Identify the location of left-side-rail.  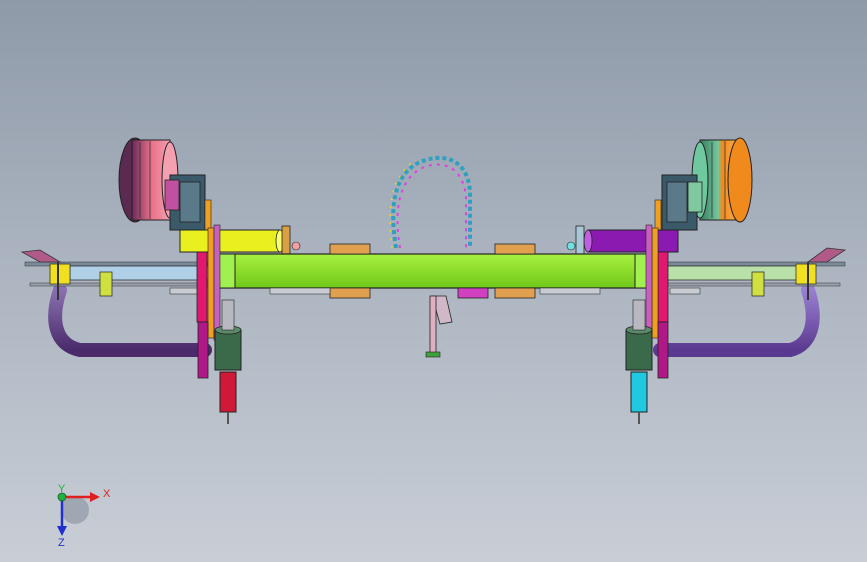
(120, 274).